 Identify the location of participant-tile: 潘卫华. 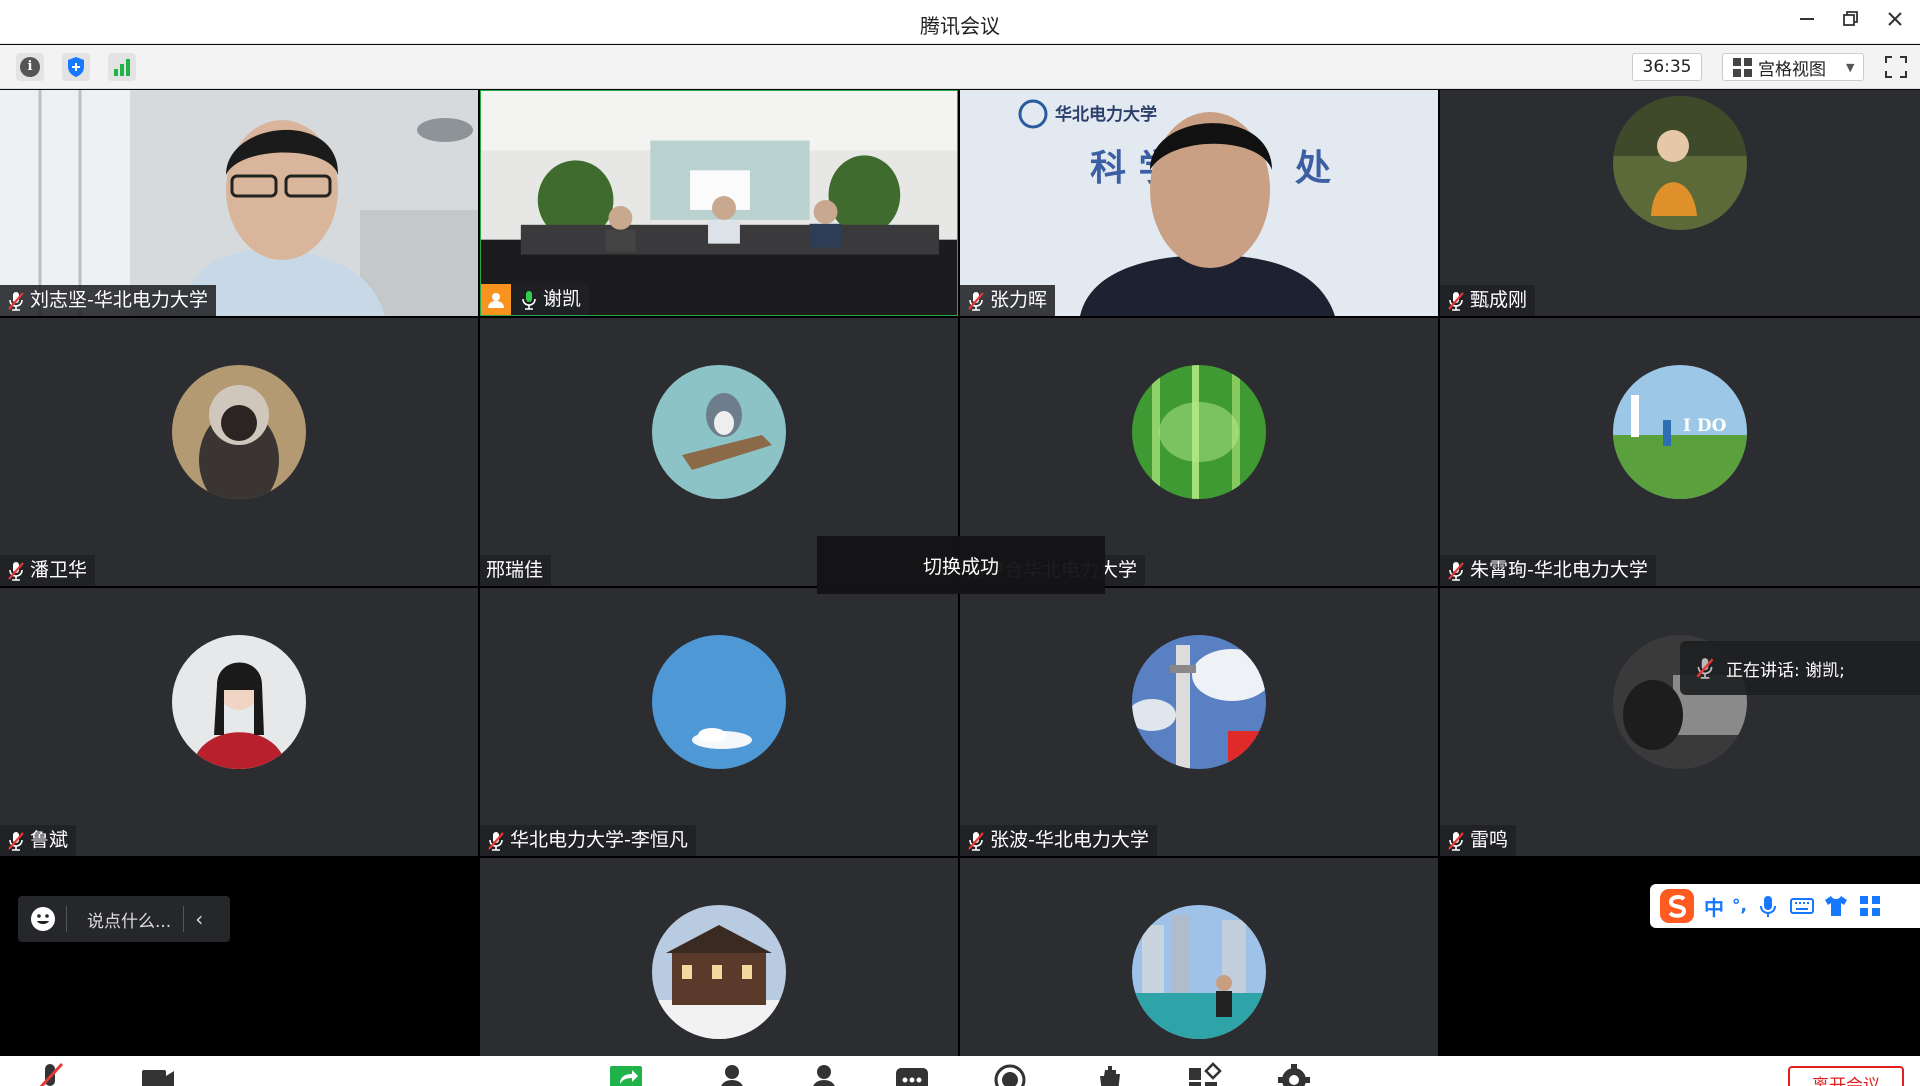
(239, 452).